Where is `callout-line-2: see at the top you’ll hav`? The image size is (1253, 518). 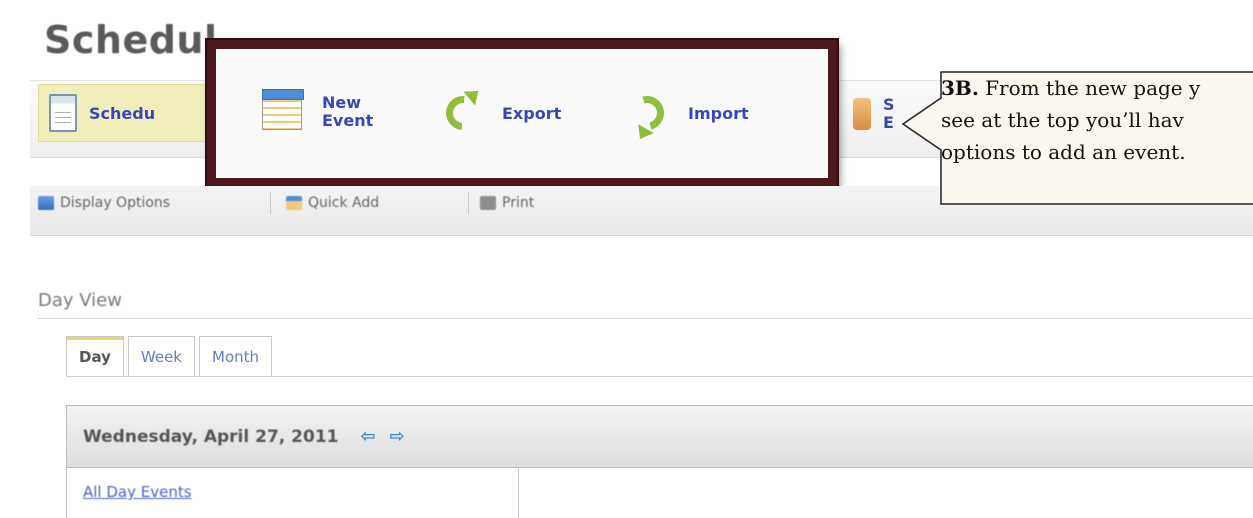 callout-line-2: see at the top you’ll hav is located at coordinates (1062, 120).